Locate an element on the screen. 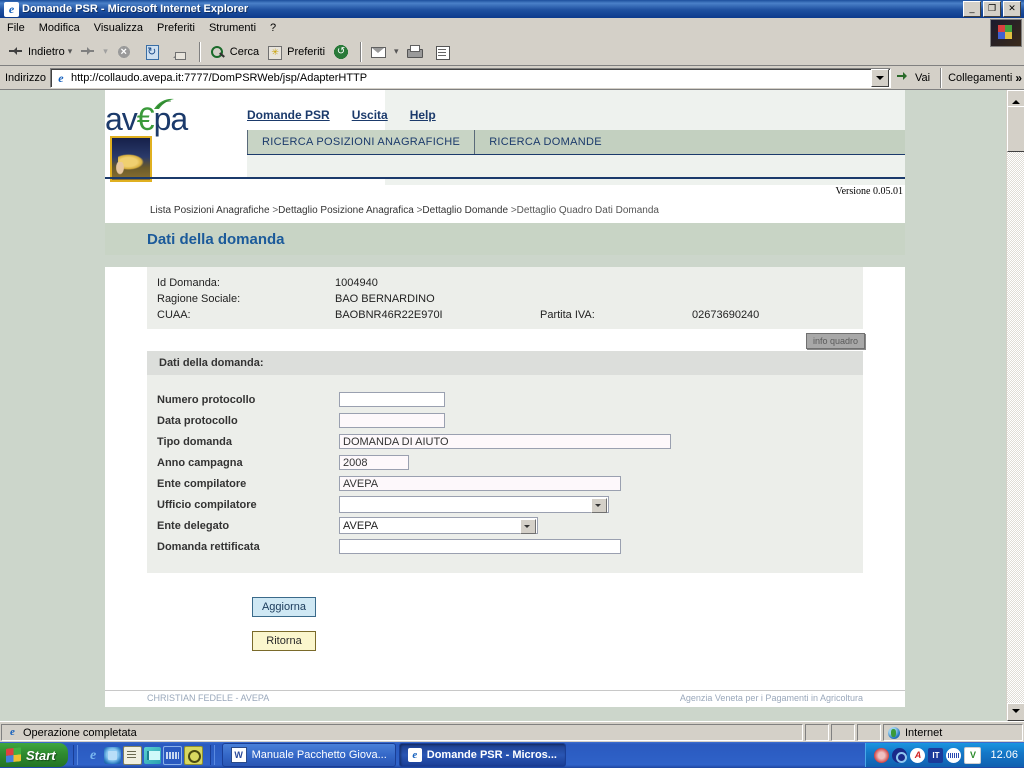 The height and width of the screenshot is (768, 1024). scroll-down-button is located at coordinates (1015, 712).